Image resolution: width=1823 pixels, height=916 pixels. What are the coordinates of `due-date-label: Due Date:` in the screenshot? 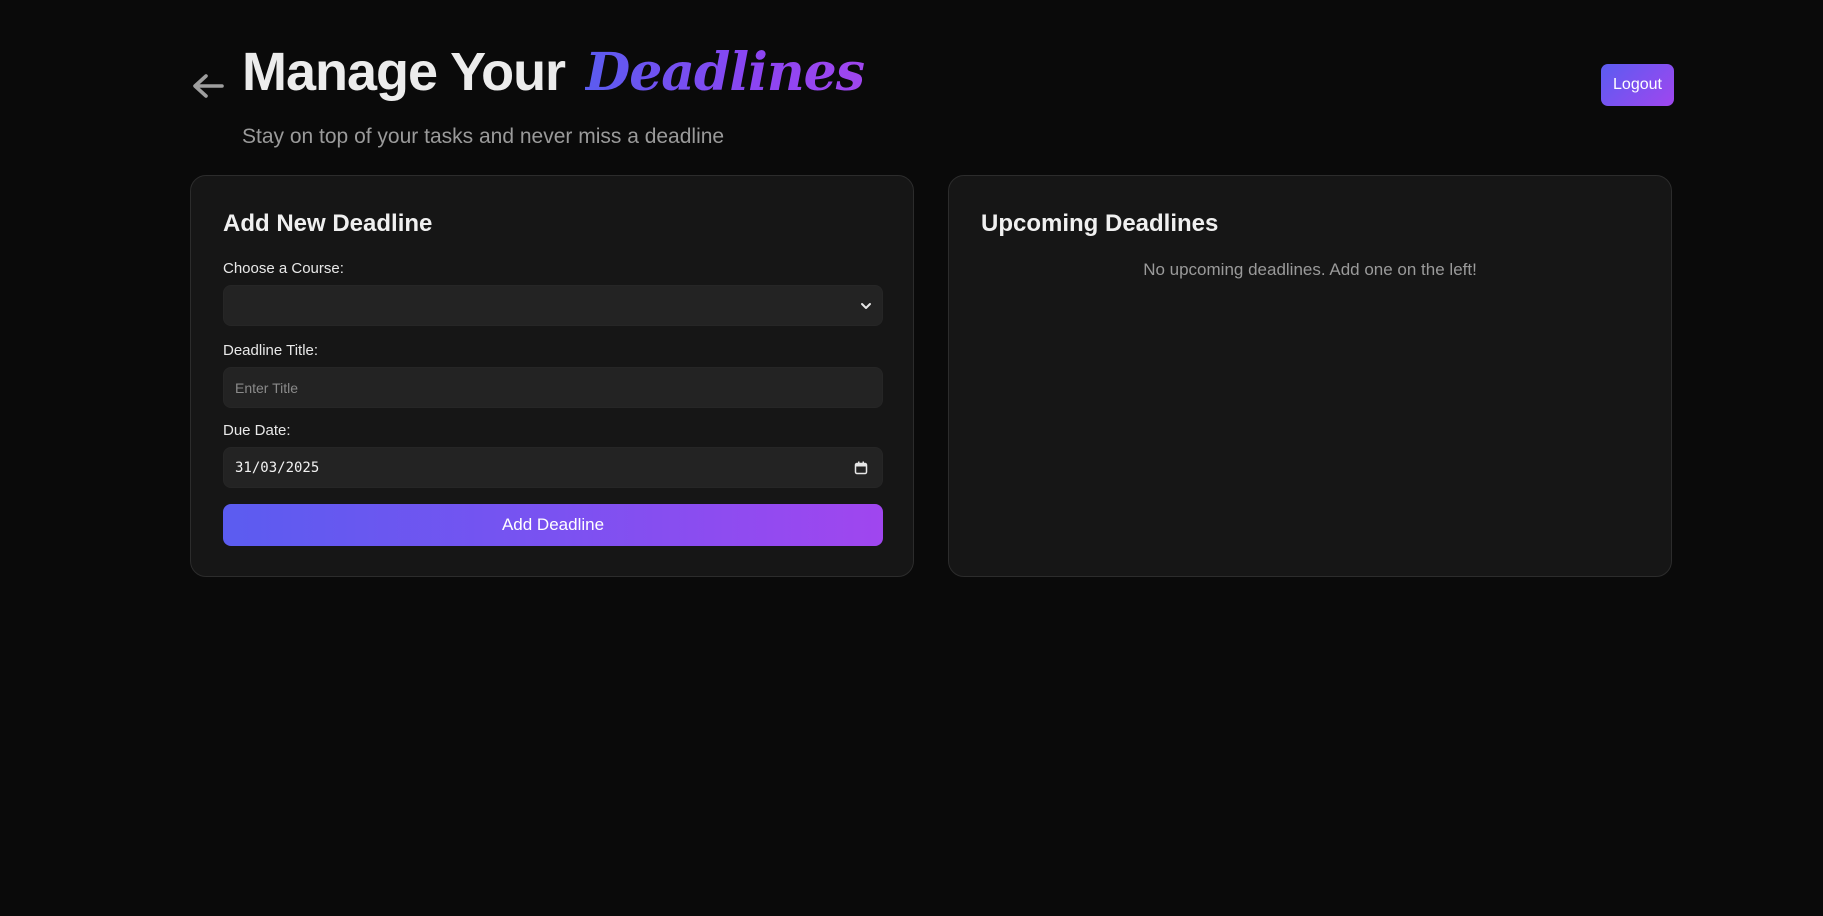 It's located at (257, 430).